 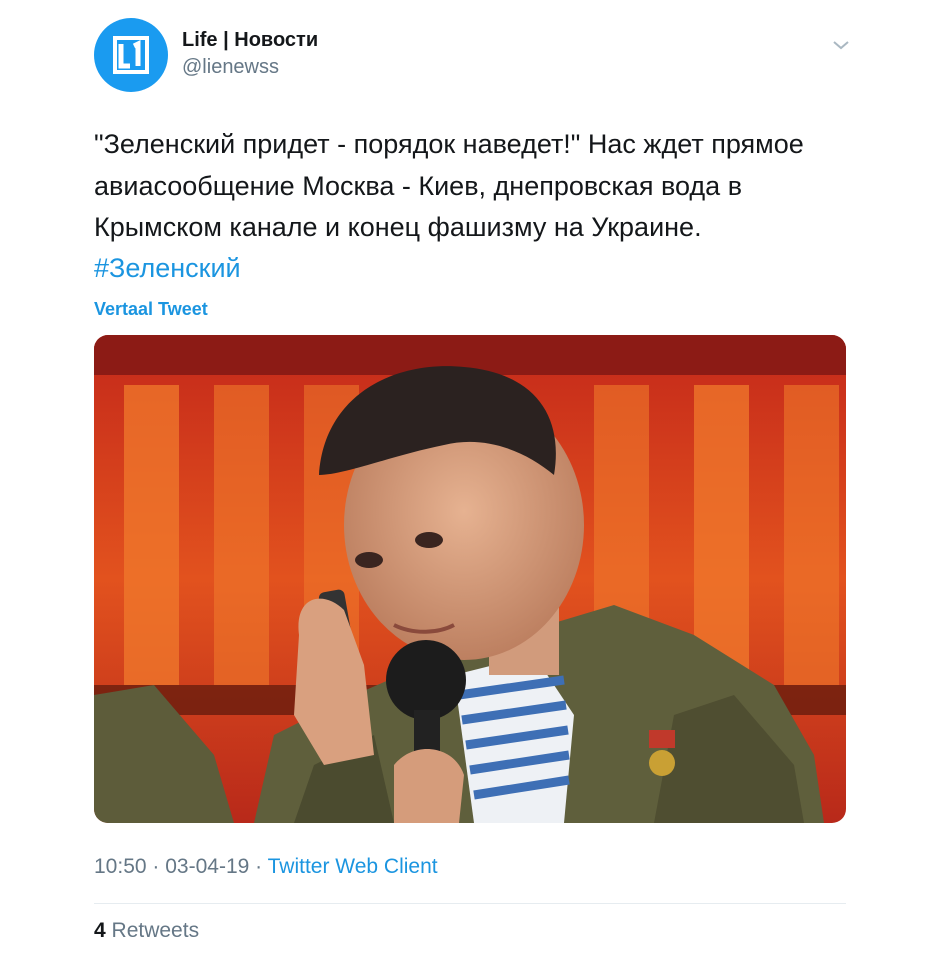 I want to click on life-logo-icon, so click(x=131, y=55).